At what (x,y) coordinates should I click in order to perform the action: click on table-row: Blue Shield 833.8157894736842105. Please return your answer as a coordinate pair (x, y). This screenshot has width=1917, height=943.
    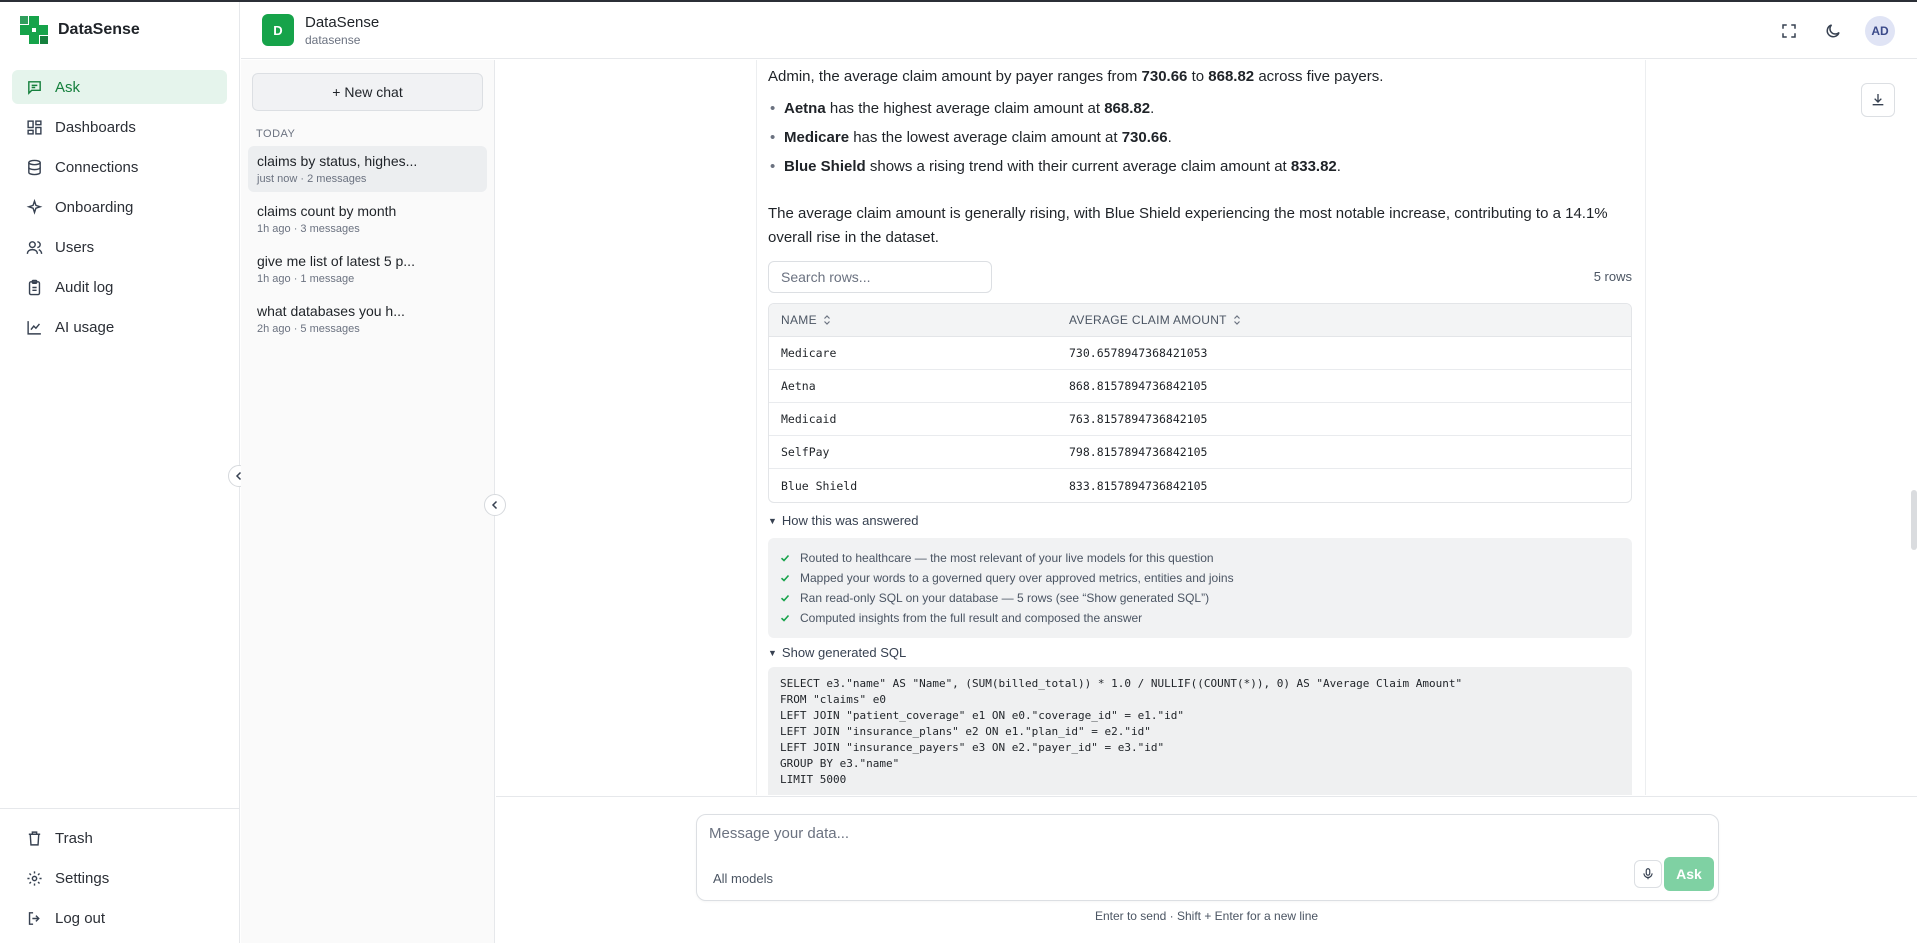
    Looking at the image, I should click on (1200, 485).